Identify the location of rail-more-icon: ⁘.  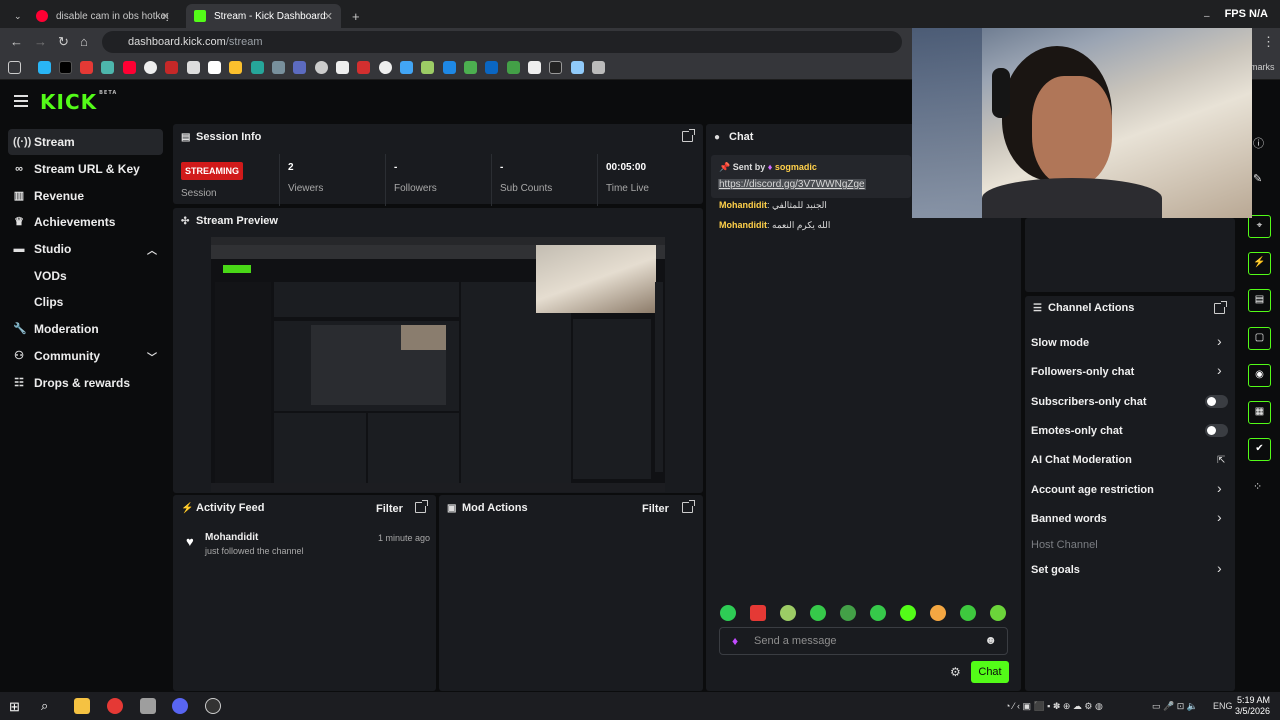
(1257, 486).